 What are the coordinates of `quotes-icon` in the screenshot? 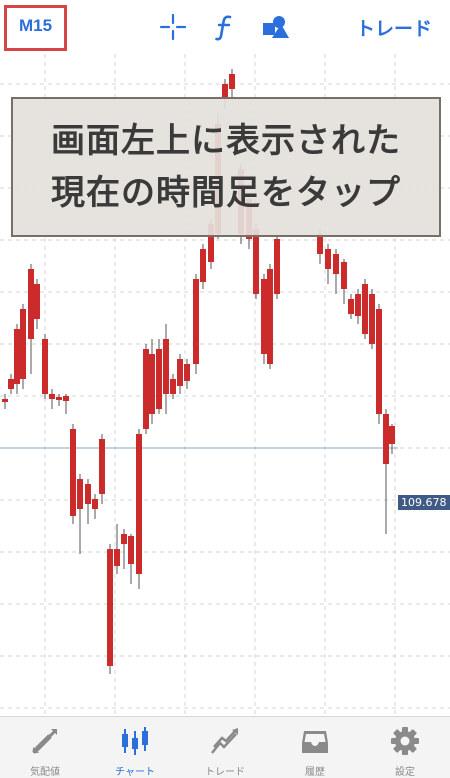 It's located at (44, 741).